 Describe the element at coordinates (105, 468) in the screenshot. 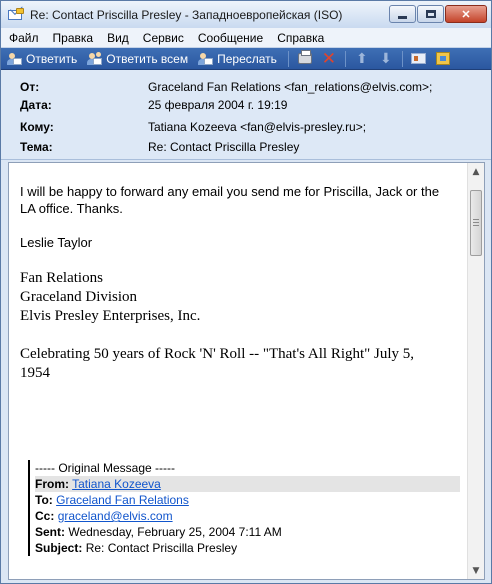

I see `original-message-header: ----- Original Message -----` at that location.